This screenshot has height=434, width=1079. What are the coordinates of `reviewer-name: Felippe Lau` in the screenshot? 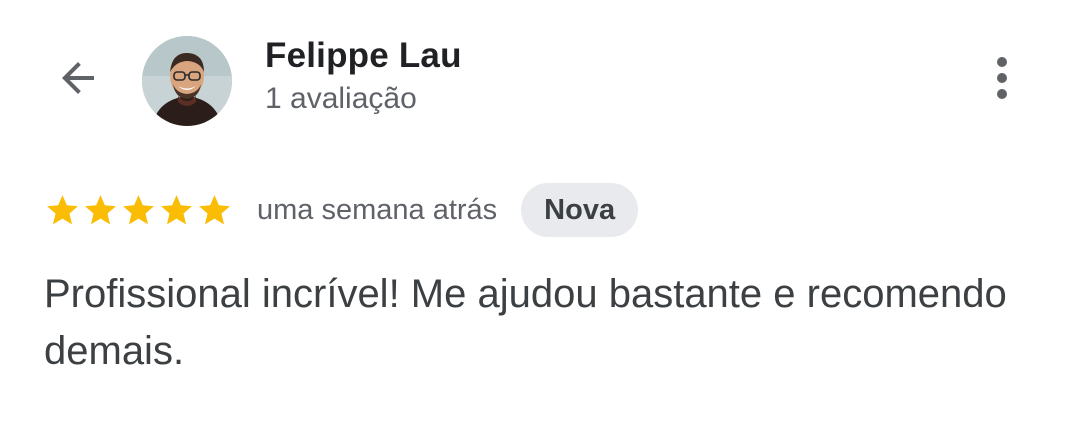 It's located at (363, 56).